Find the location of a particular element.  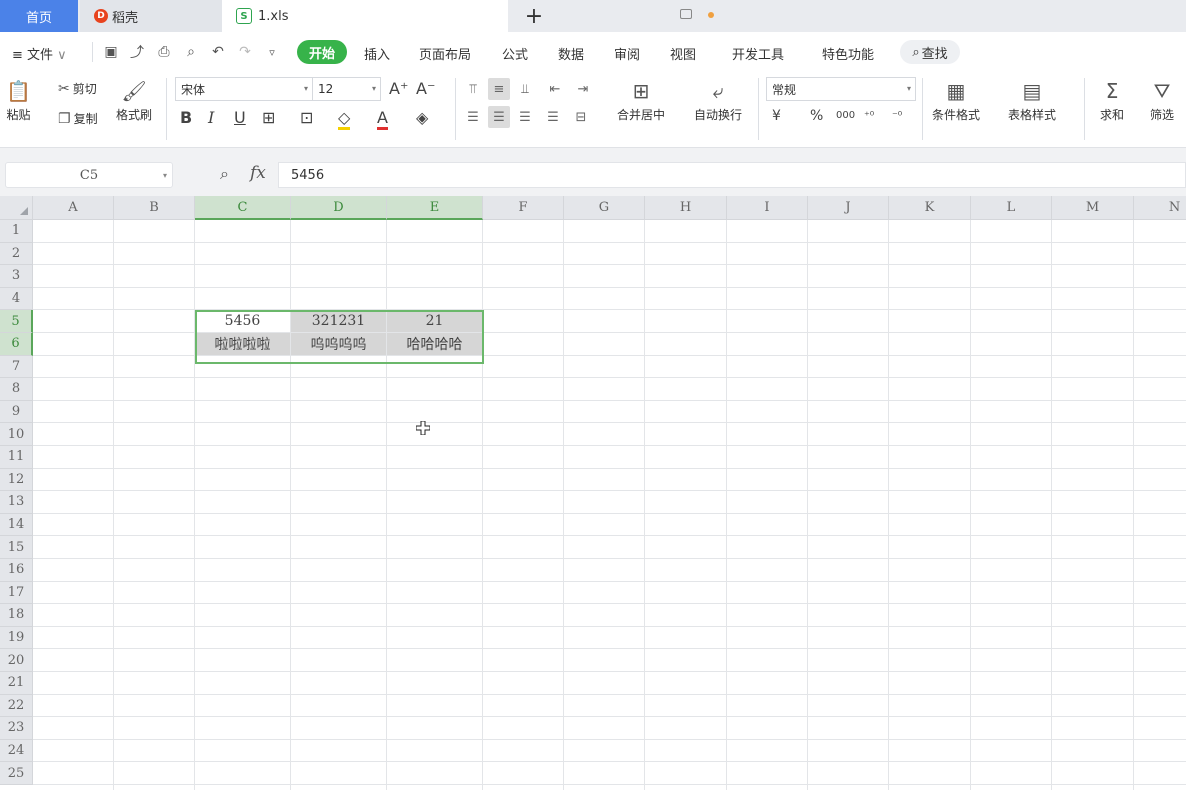

conditional-format-button: ▦ 条件格式 is located at coordinates (956, 99).